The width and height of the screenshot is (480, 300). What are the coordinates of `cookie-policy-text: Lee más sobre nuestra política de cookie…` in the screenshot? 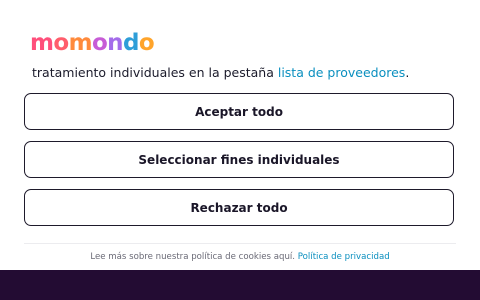 It's located at (194, 257).